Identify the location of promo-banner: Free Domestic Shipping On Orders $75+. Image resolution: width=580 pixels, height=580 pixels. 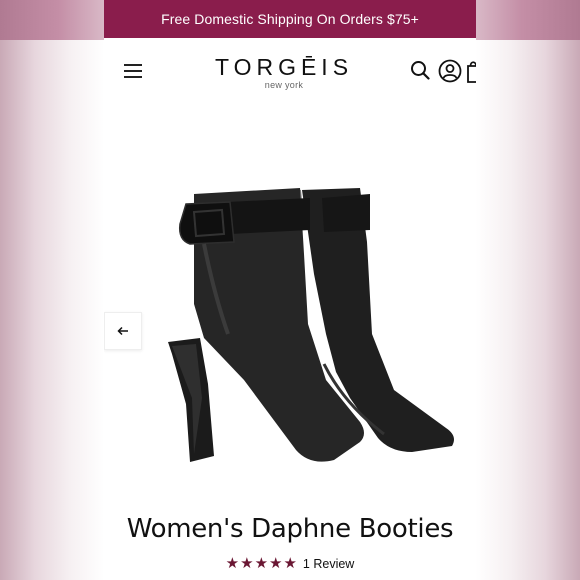
(290, 19).